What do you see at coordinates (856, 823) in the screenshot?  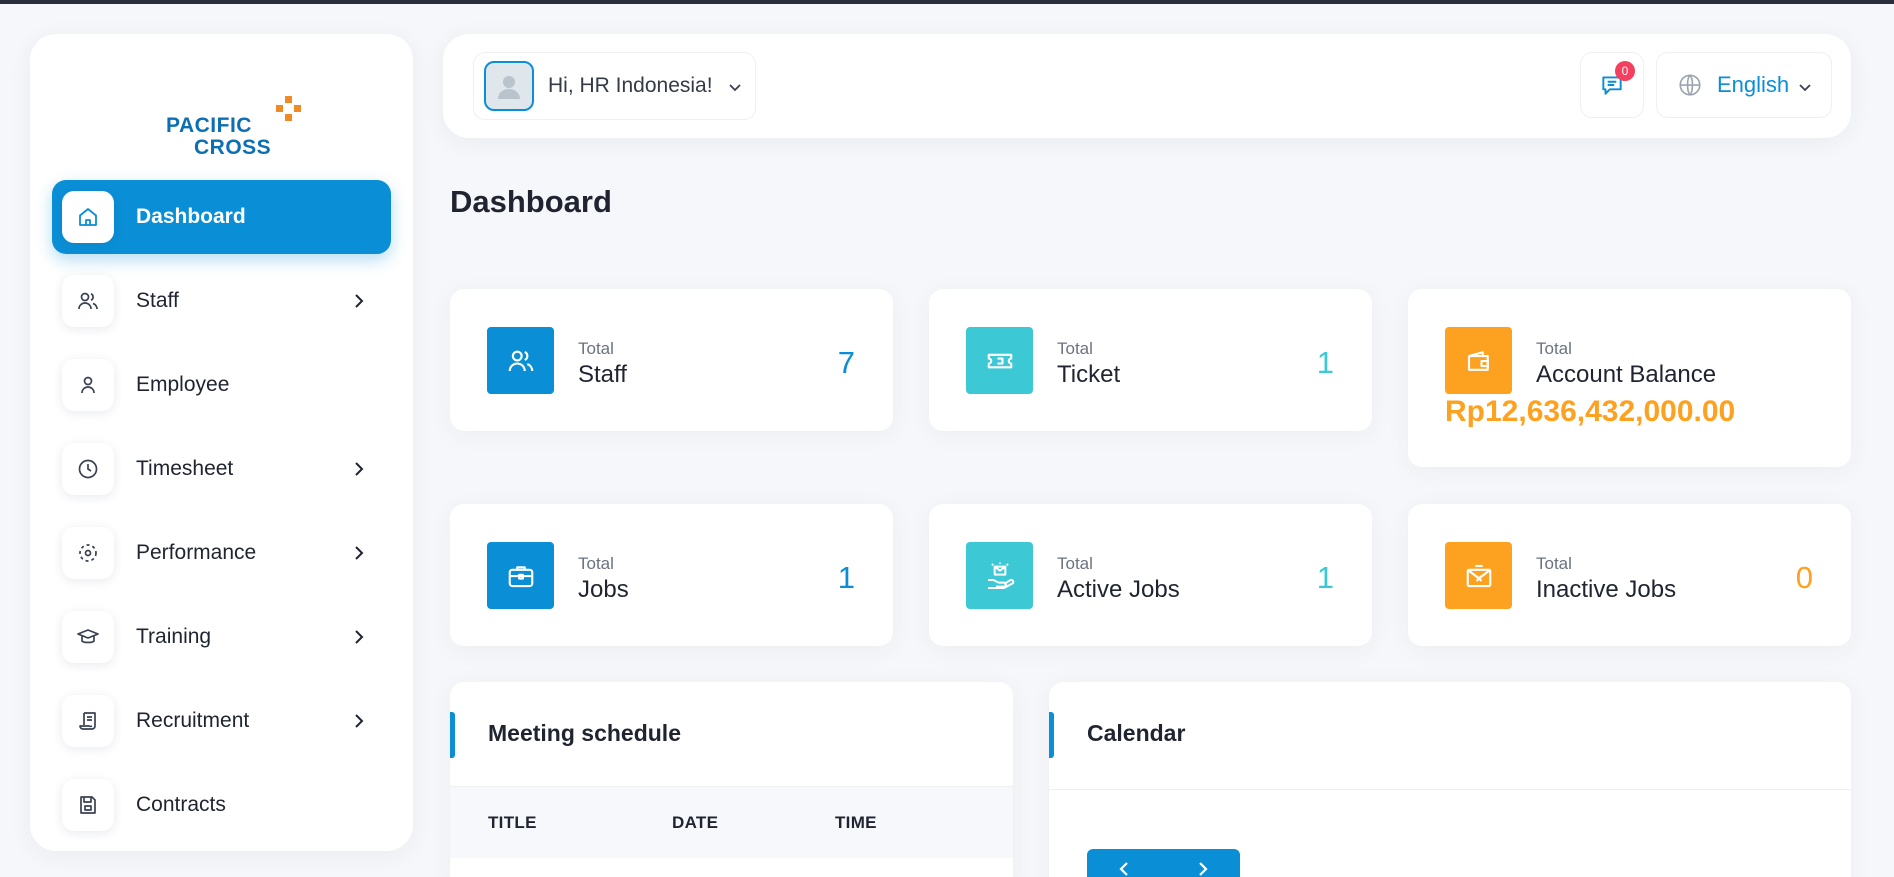 I see `column-header-time: TIME` at bounding box center [856, 823].